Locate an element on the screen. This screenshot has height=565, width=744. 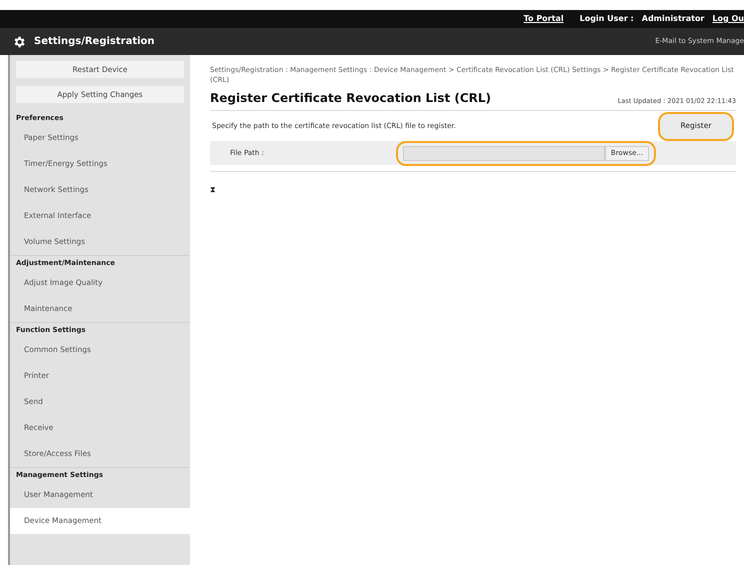
user-name: Administrator is located at coordinates (673, 19).